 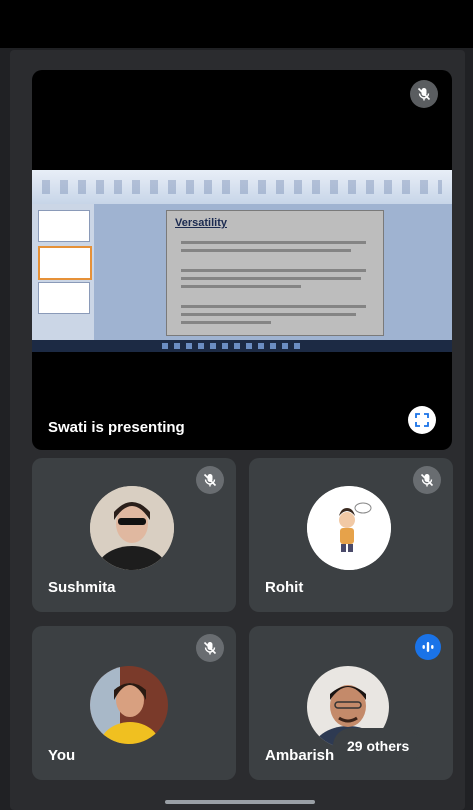 I want to click on others-button: 29 others, so click(x=378, y=746).